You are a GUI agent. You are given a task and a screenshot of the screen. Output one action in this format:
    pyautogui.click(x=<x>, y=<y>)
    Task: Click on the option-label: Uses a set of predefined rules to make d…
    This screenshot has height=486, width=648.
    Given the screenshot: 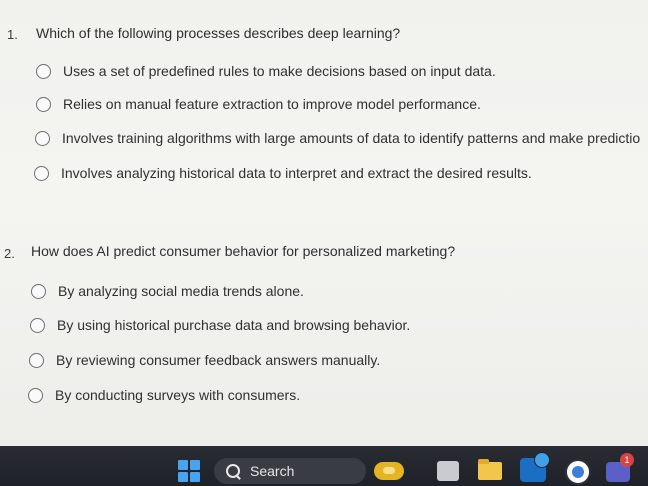 What is the action you would take?
    pyautogui.click(x=279, y=71)
    